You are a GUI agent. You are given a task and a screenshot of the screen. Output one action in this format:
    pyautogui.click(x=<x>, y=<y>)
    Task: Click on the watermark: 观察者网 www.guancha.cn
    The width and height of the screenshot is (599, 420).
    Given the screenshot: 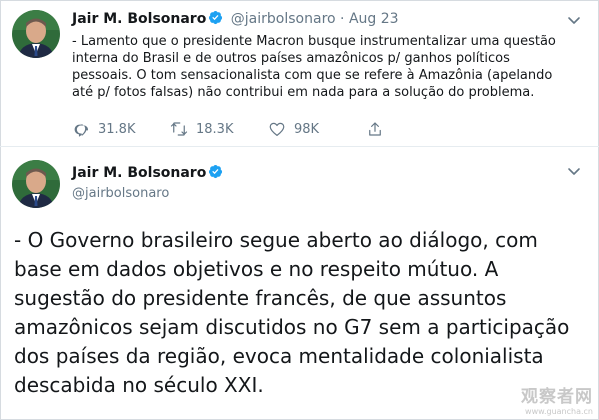 What is the action you would take?
    pyautogui.click(x=557, y=399)
    